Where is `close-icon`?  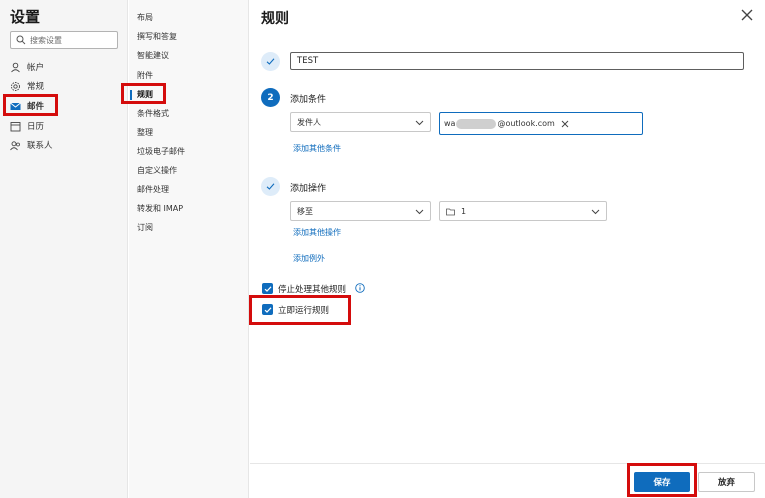
close-icon is located at coordinates (747, 15).